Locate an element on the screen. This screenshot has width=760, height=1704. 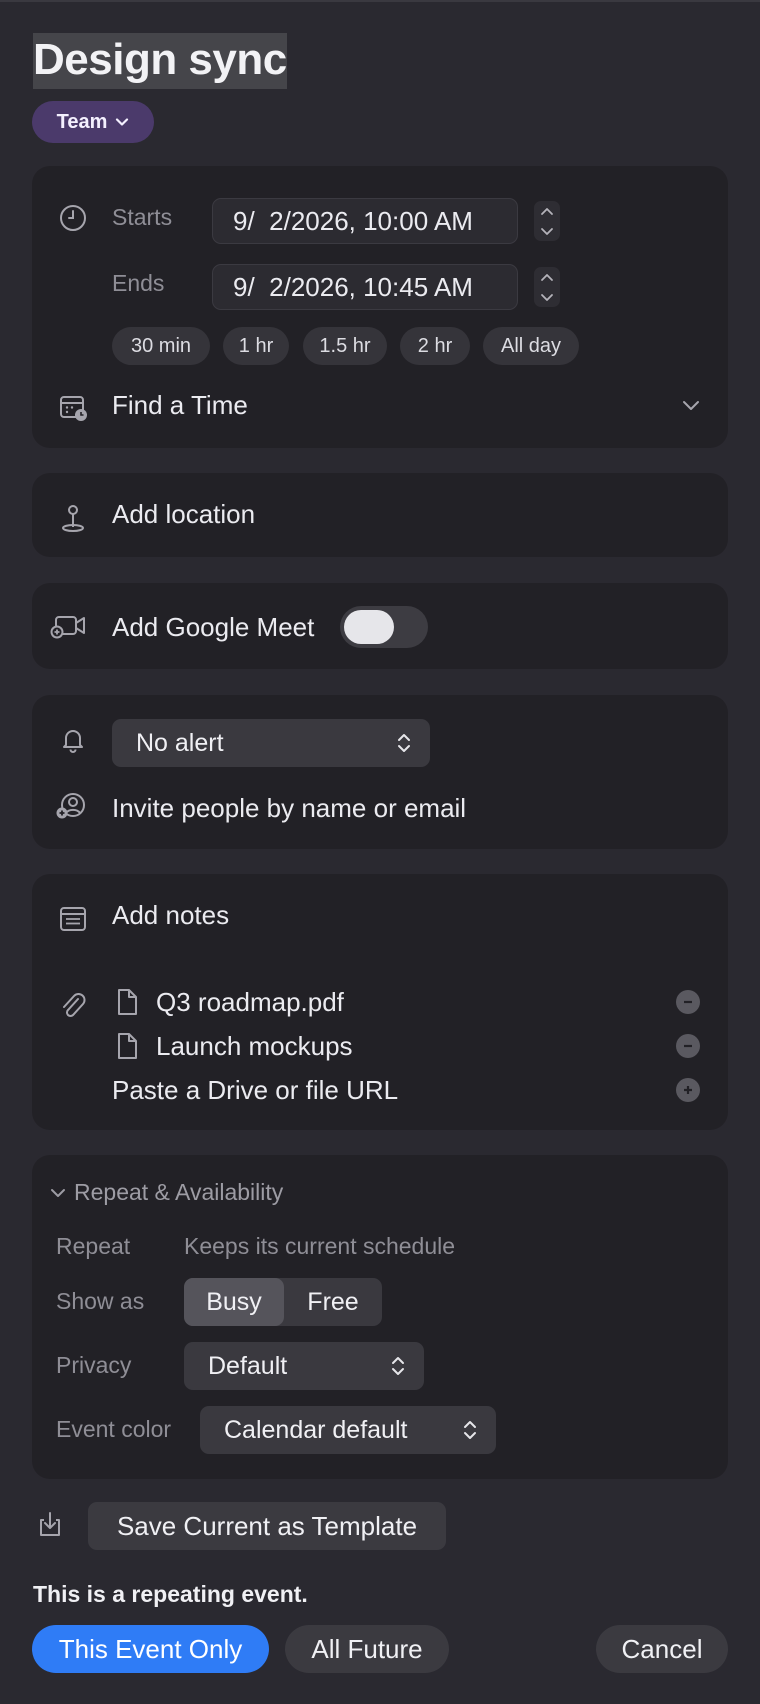
google-meet-label: Add Google Meet is located at coordinates (213, 627).